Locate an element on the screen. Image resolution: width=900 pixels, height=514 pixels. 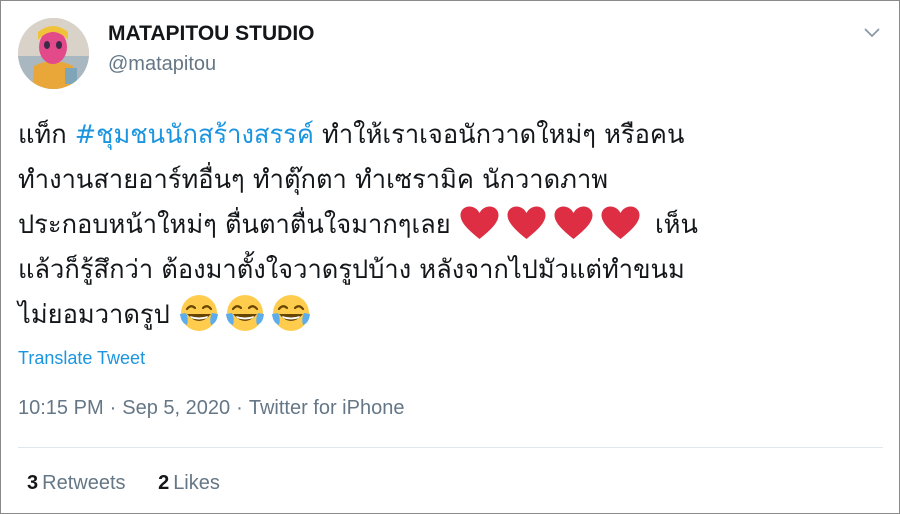
tweet-menu-button is located at coordinates (872, 33).